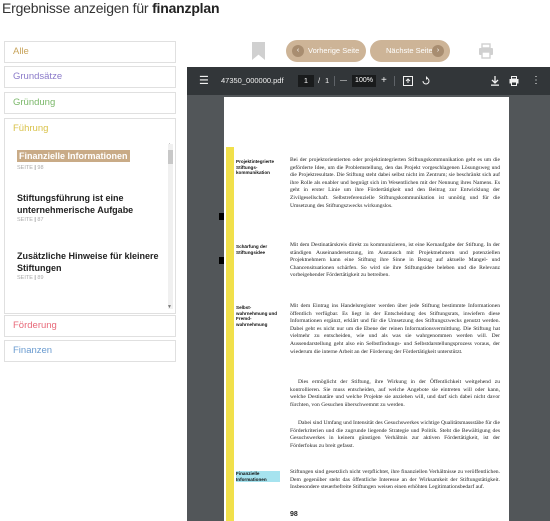 This screenshot has height=521, width=550. I want to click on bookmark-icon, so click(258, 51).